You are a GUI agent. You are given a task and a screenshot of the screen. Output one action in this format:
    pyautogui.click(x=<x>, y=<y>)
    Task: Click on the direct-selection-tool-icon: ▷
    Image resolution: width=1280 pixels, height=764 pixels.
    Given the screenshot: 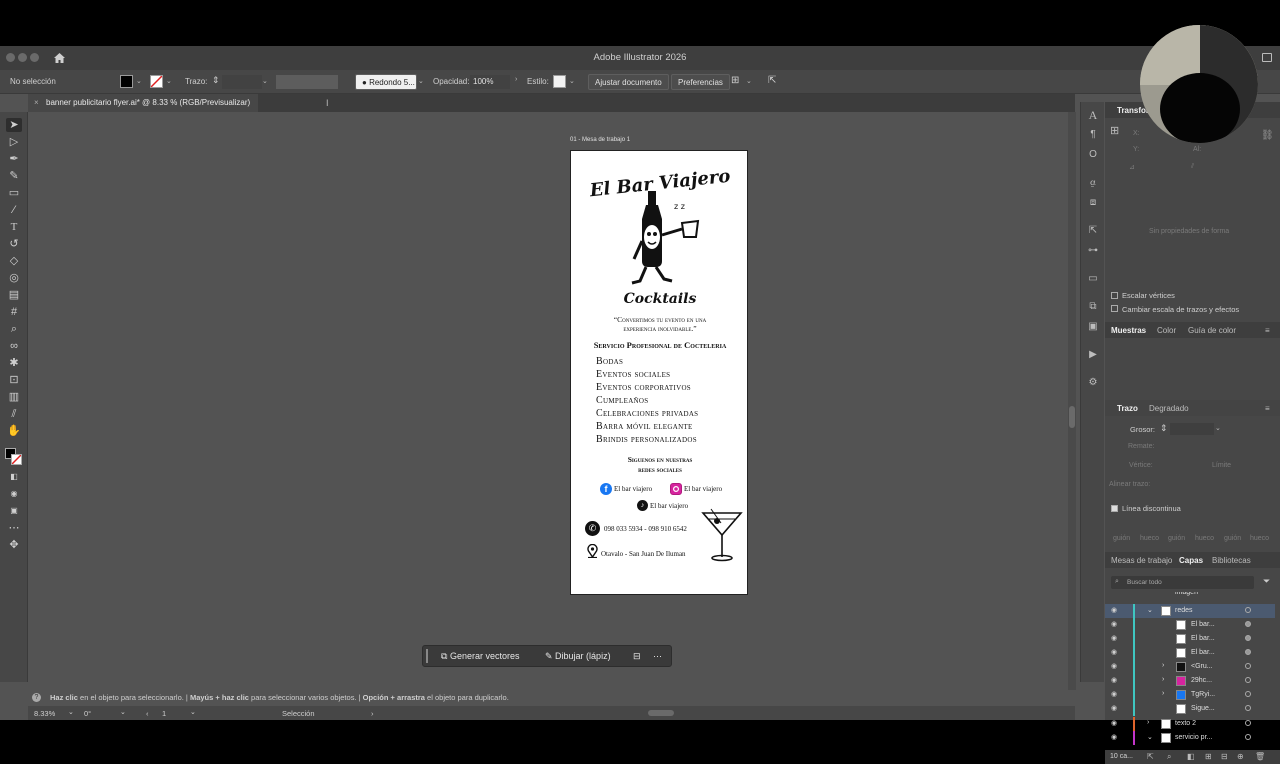 What is the action you would take?
    pyautogui.click(x=14, y=142)
    